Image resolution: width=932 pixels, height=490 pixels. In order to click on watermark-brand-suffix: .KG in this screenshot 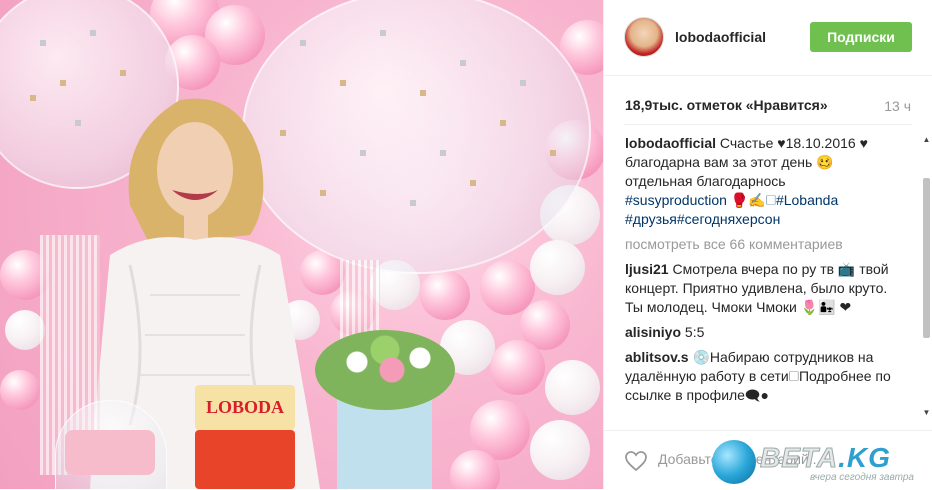, I will do `click(864, 457)`.